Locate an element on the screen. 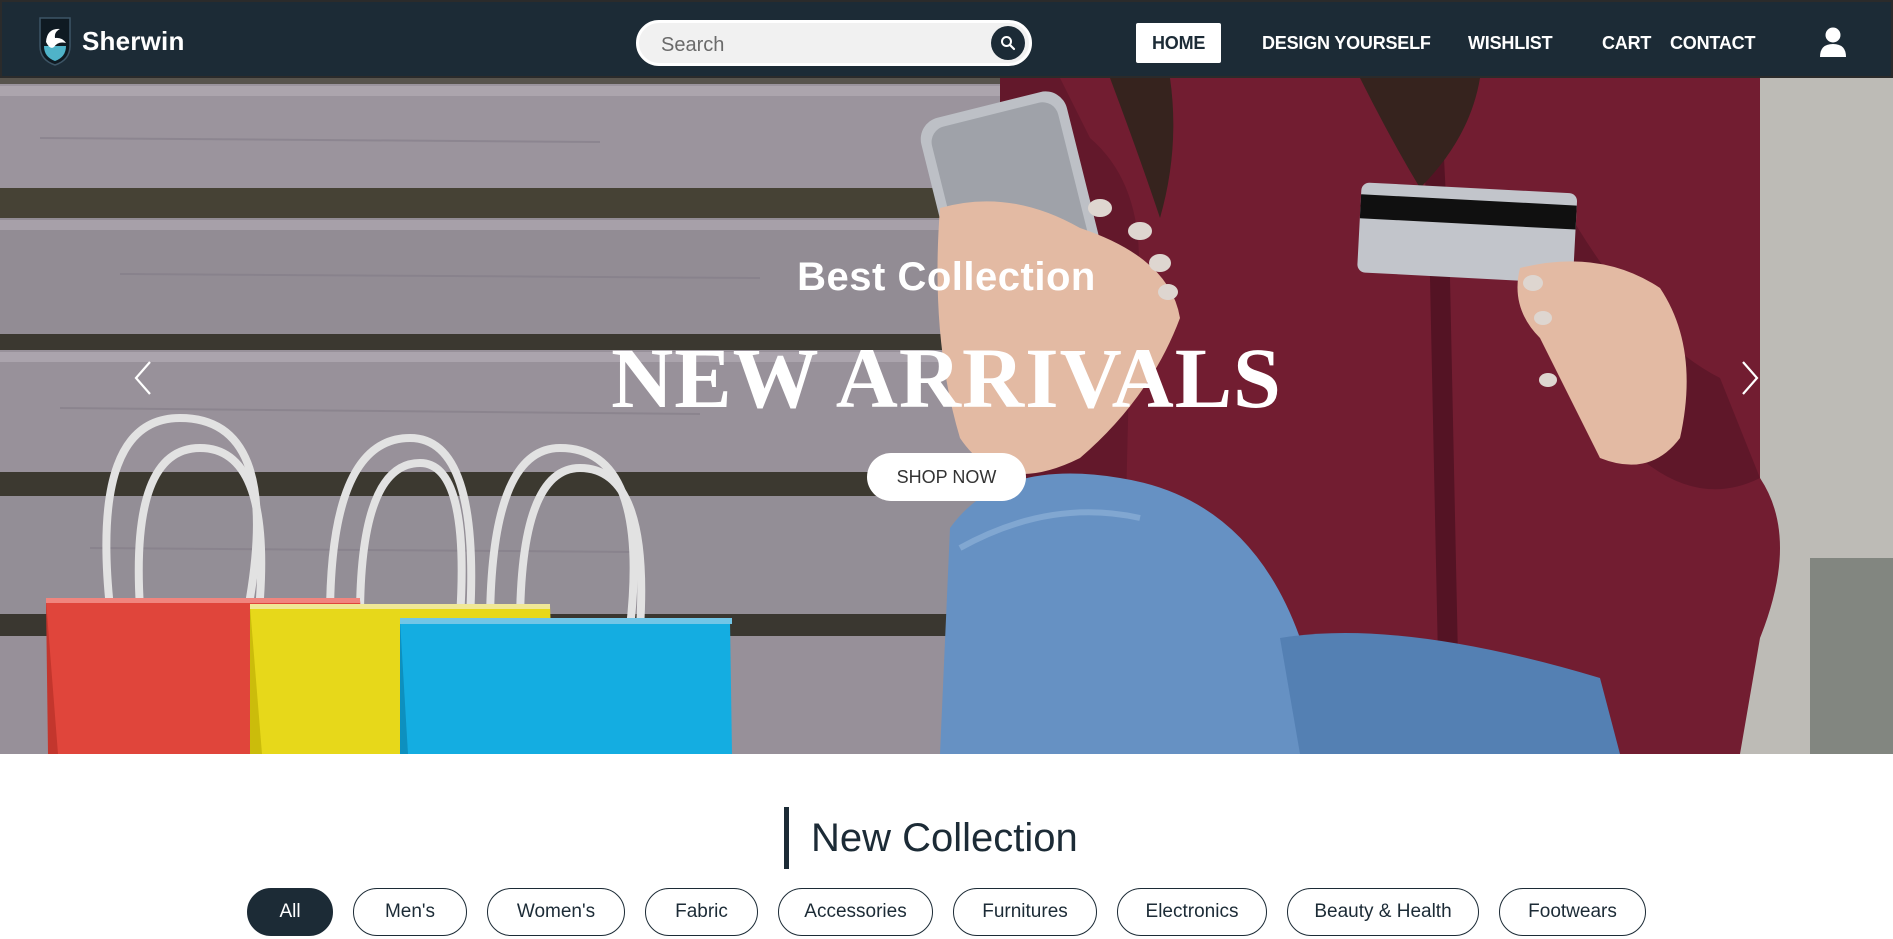  nav-home: HOME is located at coordinates (1179, 43).